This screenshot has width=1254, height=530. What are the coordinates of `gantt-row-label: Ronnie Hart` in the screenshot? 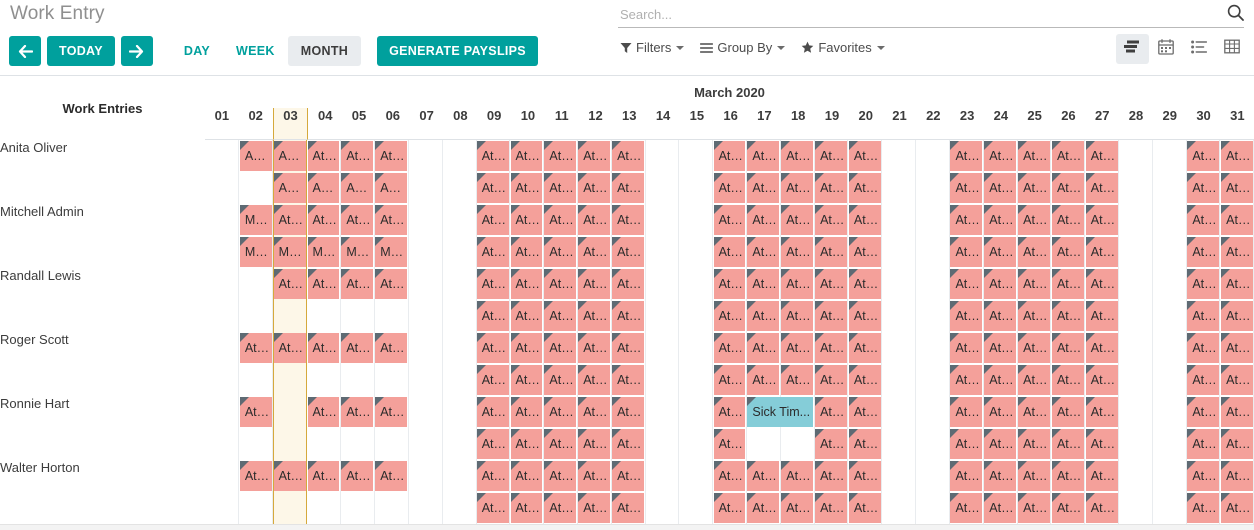 It's located at (102, 428).